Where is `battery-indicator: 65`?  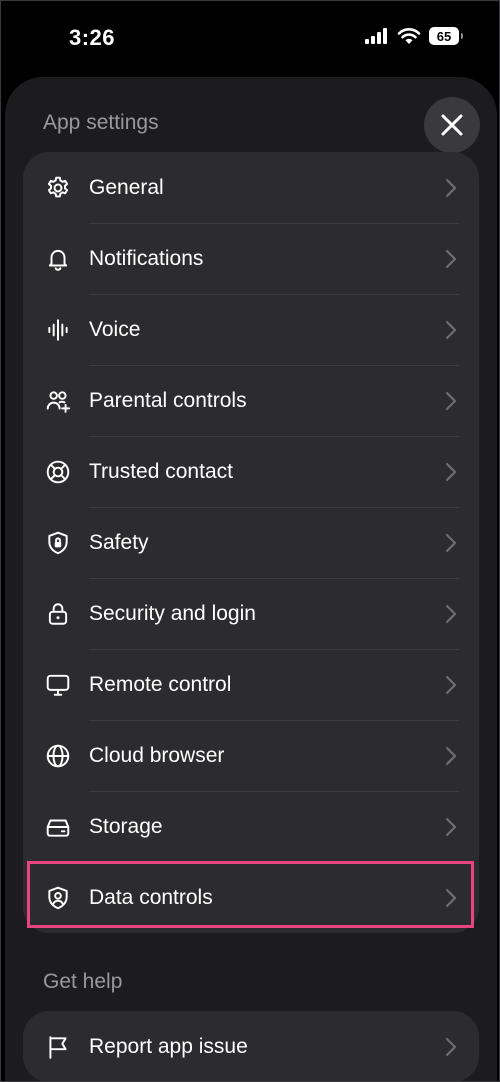
battery-indicator: 65 is located at coordinates (446, 36).